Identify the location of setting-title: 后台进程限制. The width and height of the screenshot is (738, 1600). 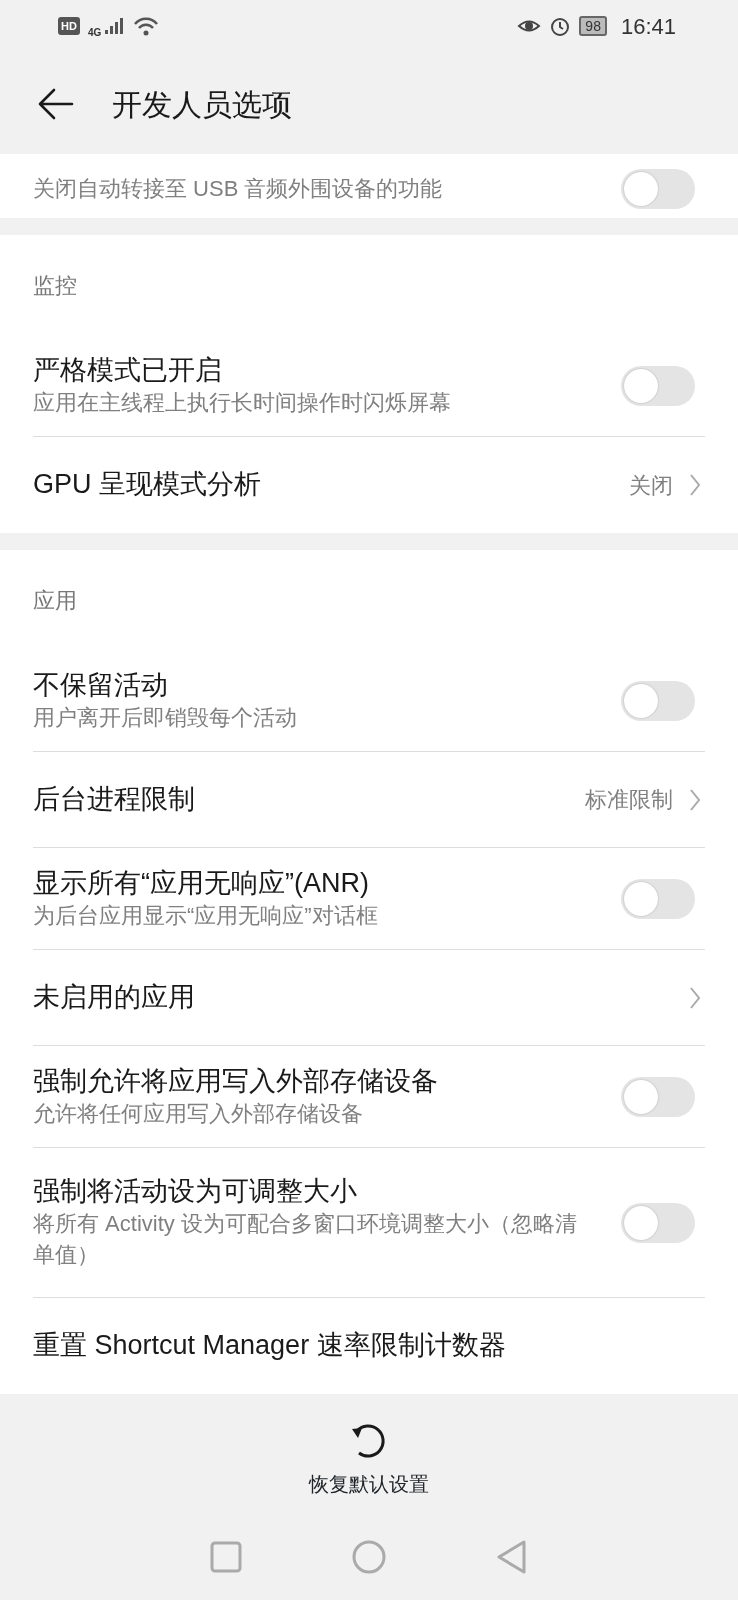
(114, 799).